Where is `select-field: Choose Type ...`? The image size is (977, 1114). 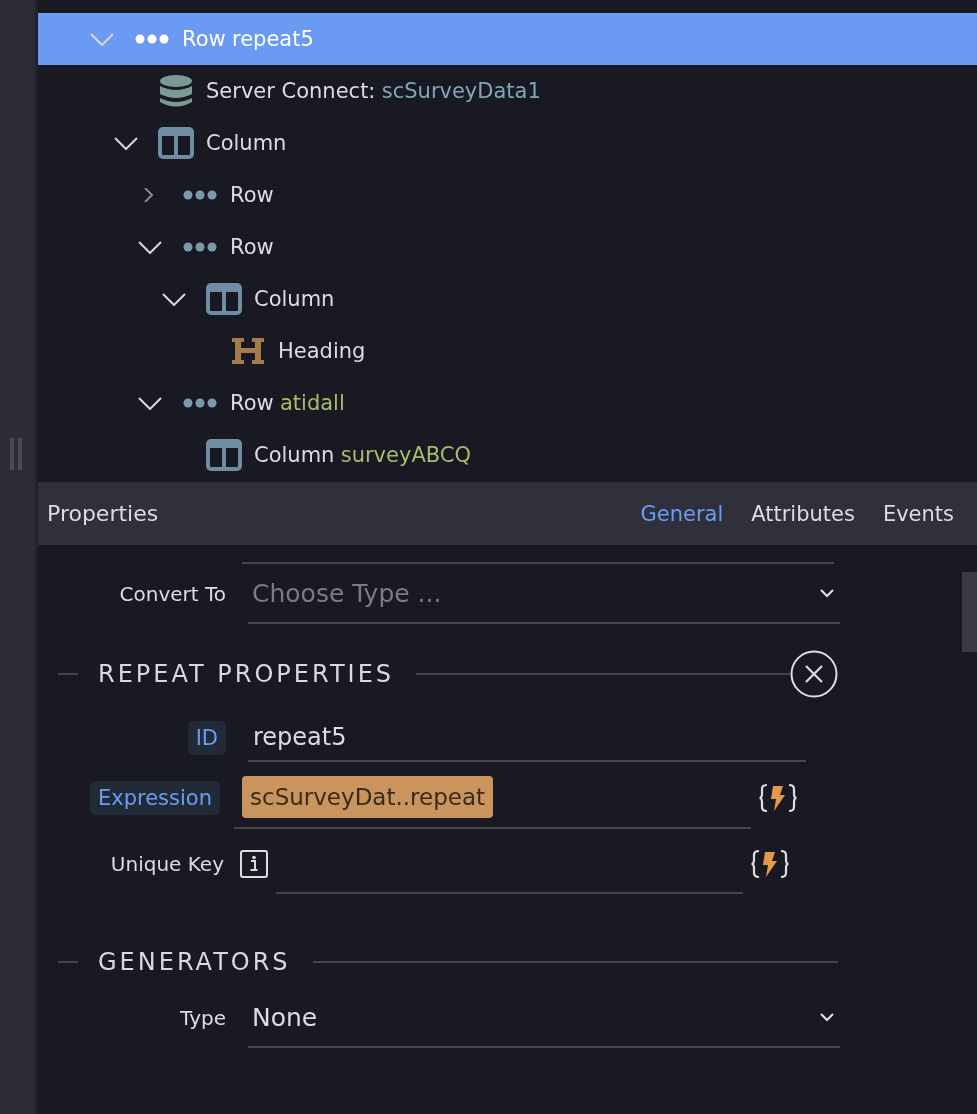
select-field: Choose Type ... is located at coordinates (544, 594).